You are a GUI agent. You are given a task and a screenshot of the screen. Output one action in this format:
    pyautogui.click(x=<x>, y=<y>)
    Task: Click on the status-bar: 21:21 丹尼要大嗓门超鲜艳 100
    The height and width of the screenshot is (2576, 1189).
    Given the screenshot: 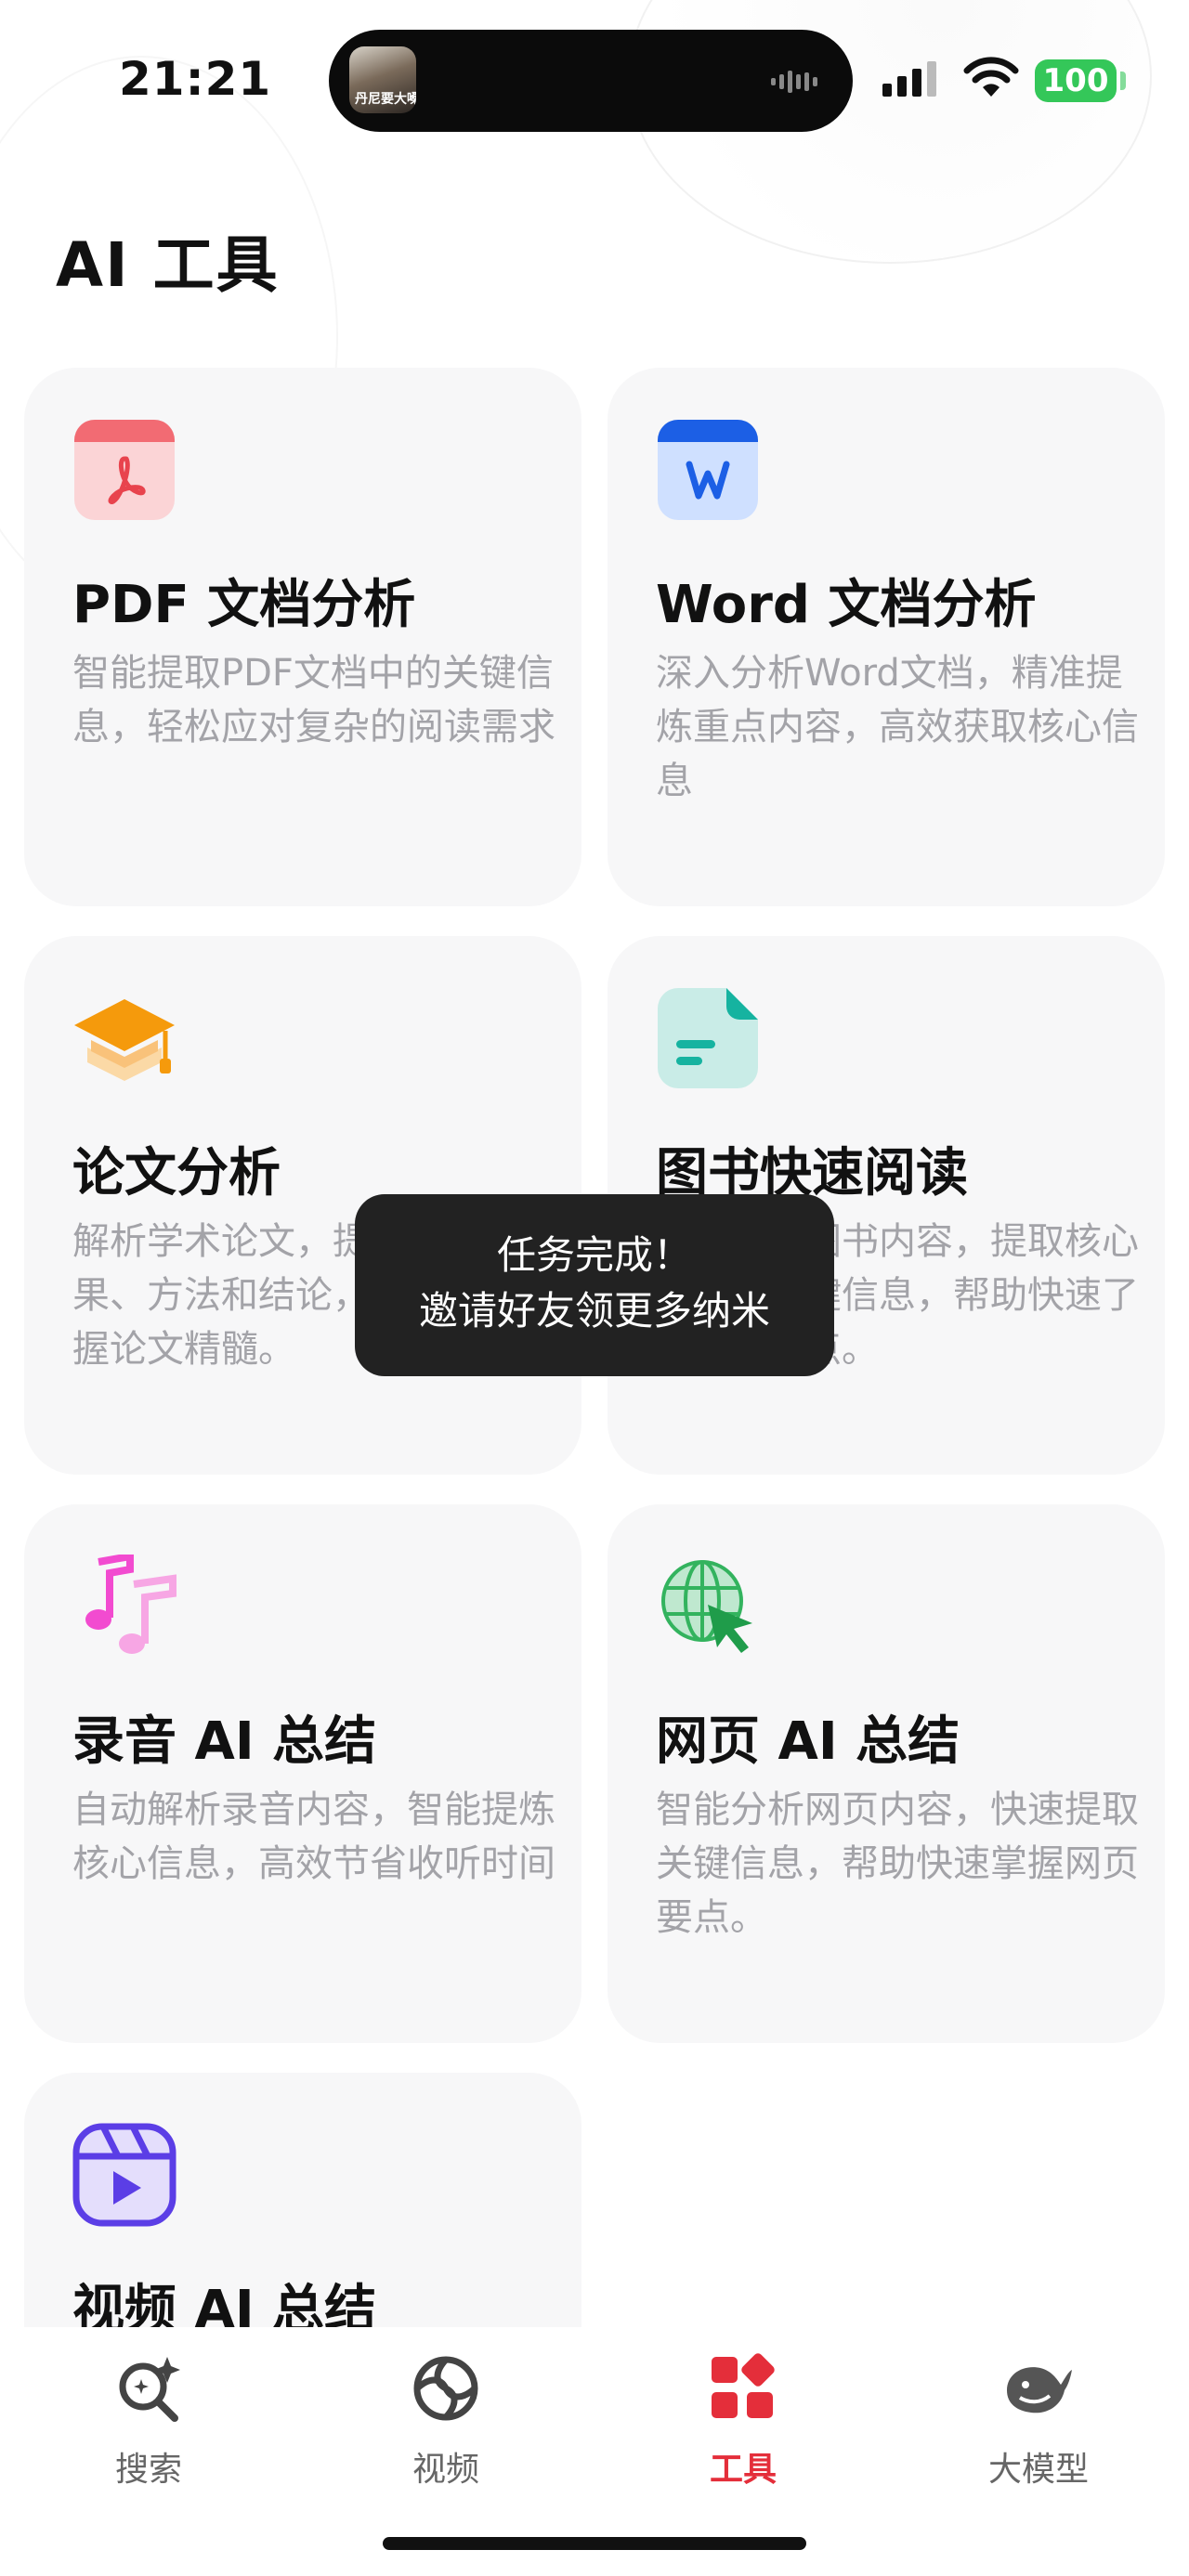 What is the action you would take?
    pyautogui.click(x=594, y=79)
    